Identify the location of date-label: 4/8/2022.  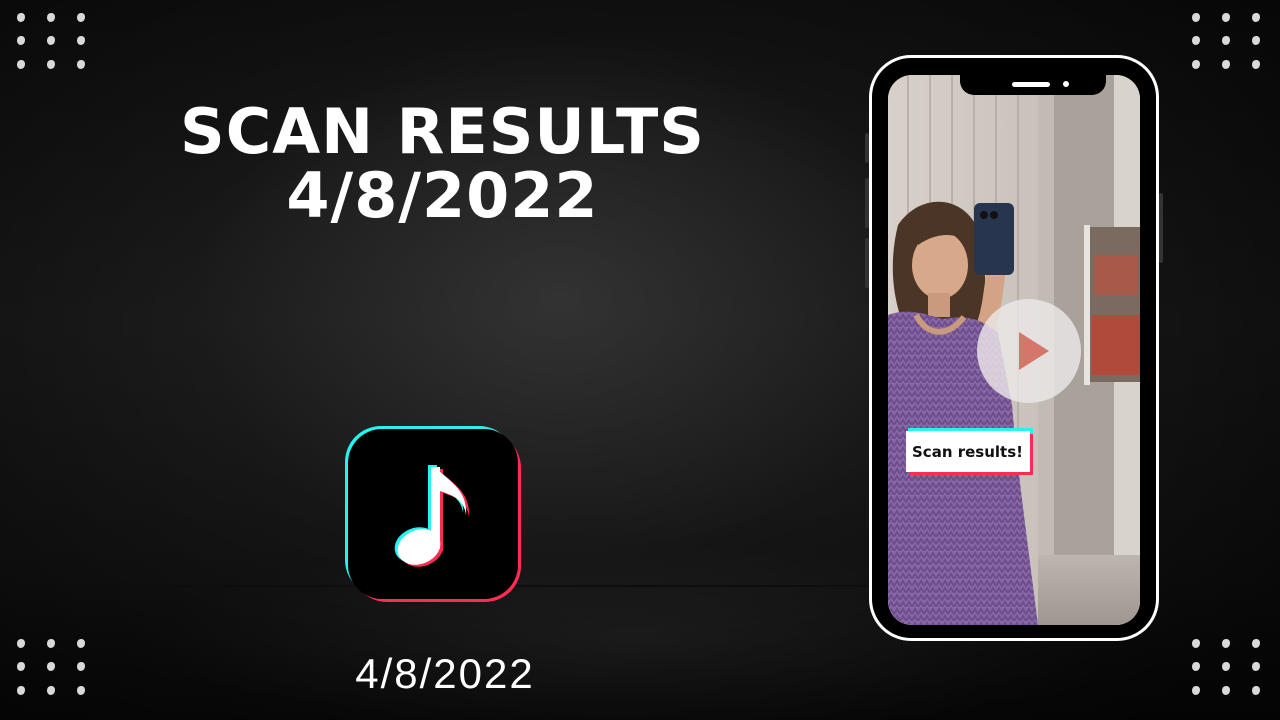
(445, 673).